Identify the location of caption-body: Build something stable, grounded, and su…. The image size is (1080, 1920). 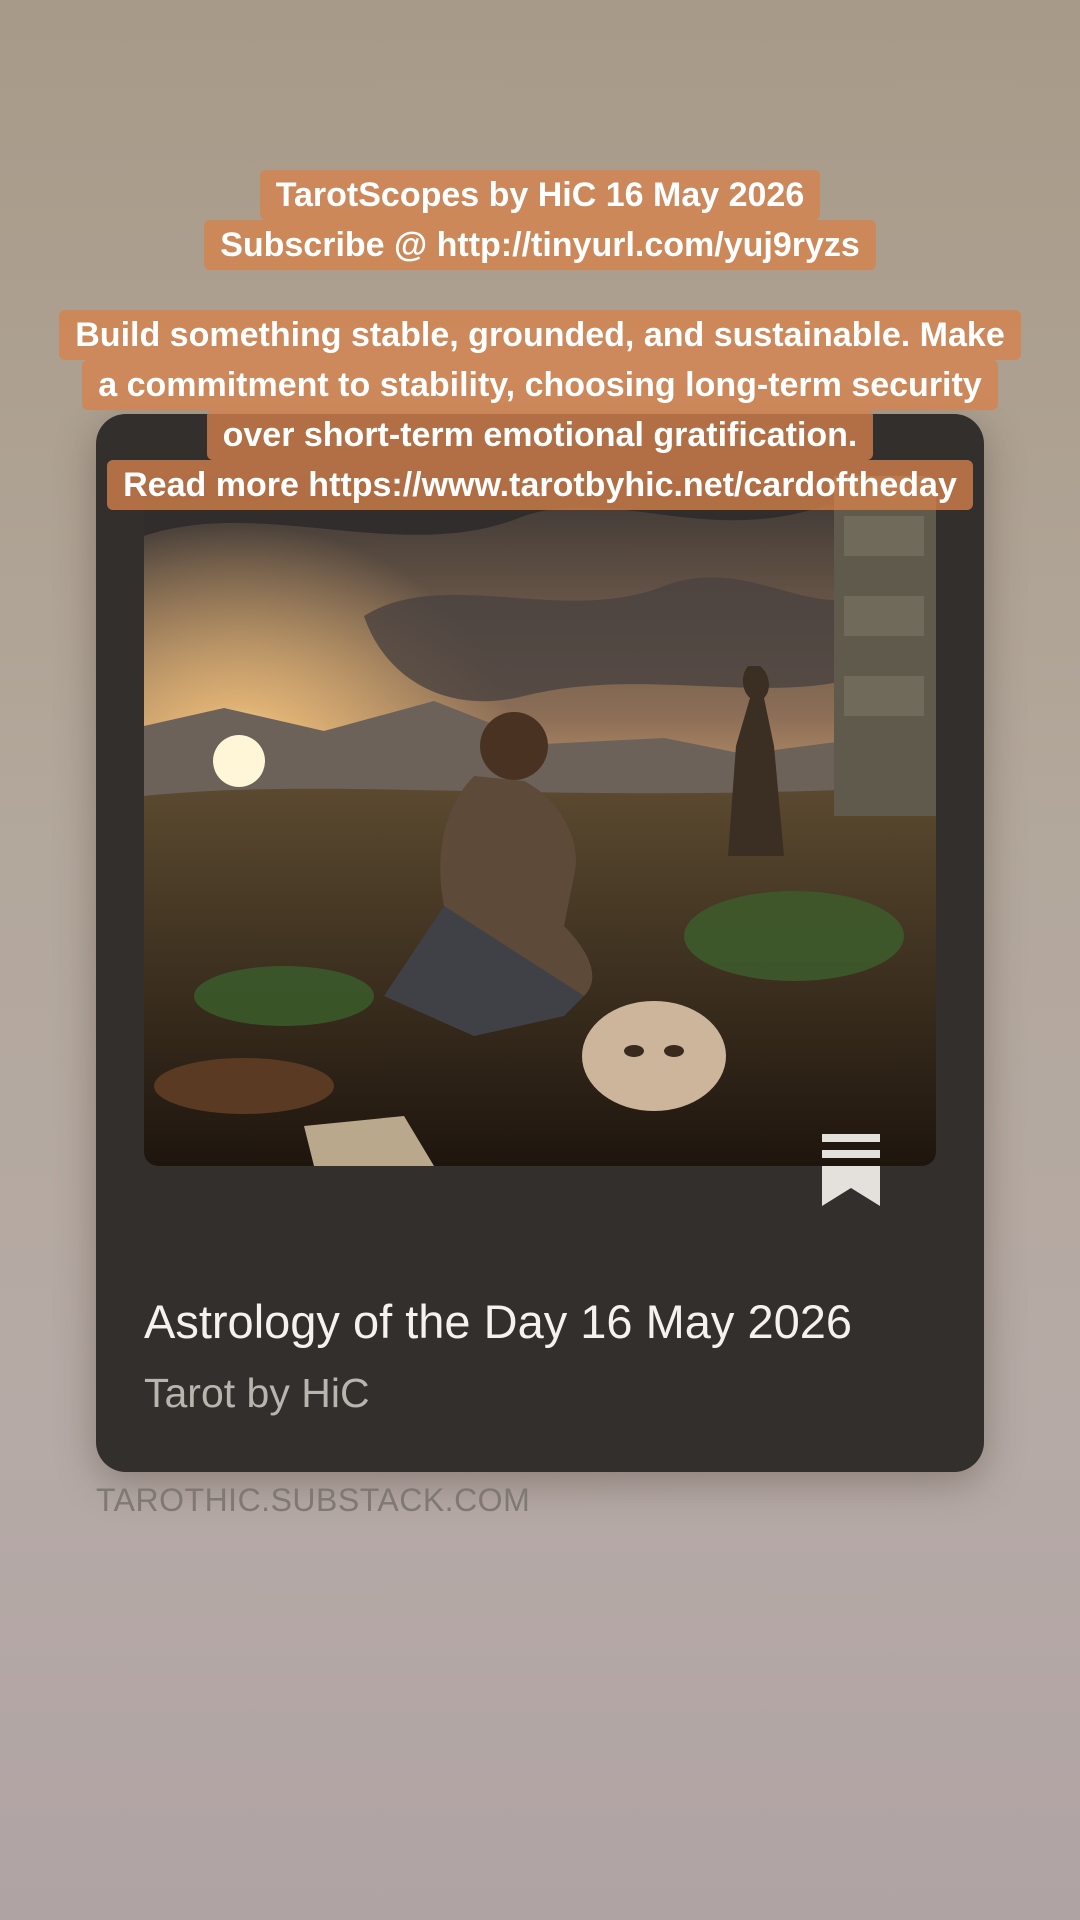
(540, 410).